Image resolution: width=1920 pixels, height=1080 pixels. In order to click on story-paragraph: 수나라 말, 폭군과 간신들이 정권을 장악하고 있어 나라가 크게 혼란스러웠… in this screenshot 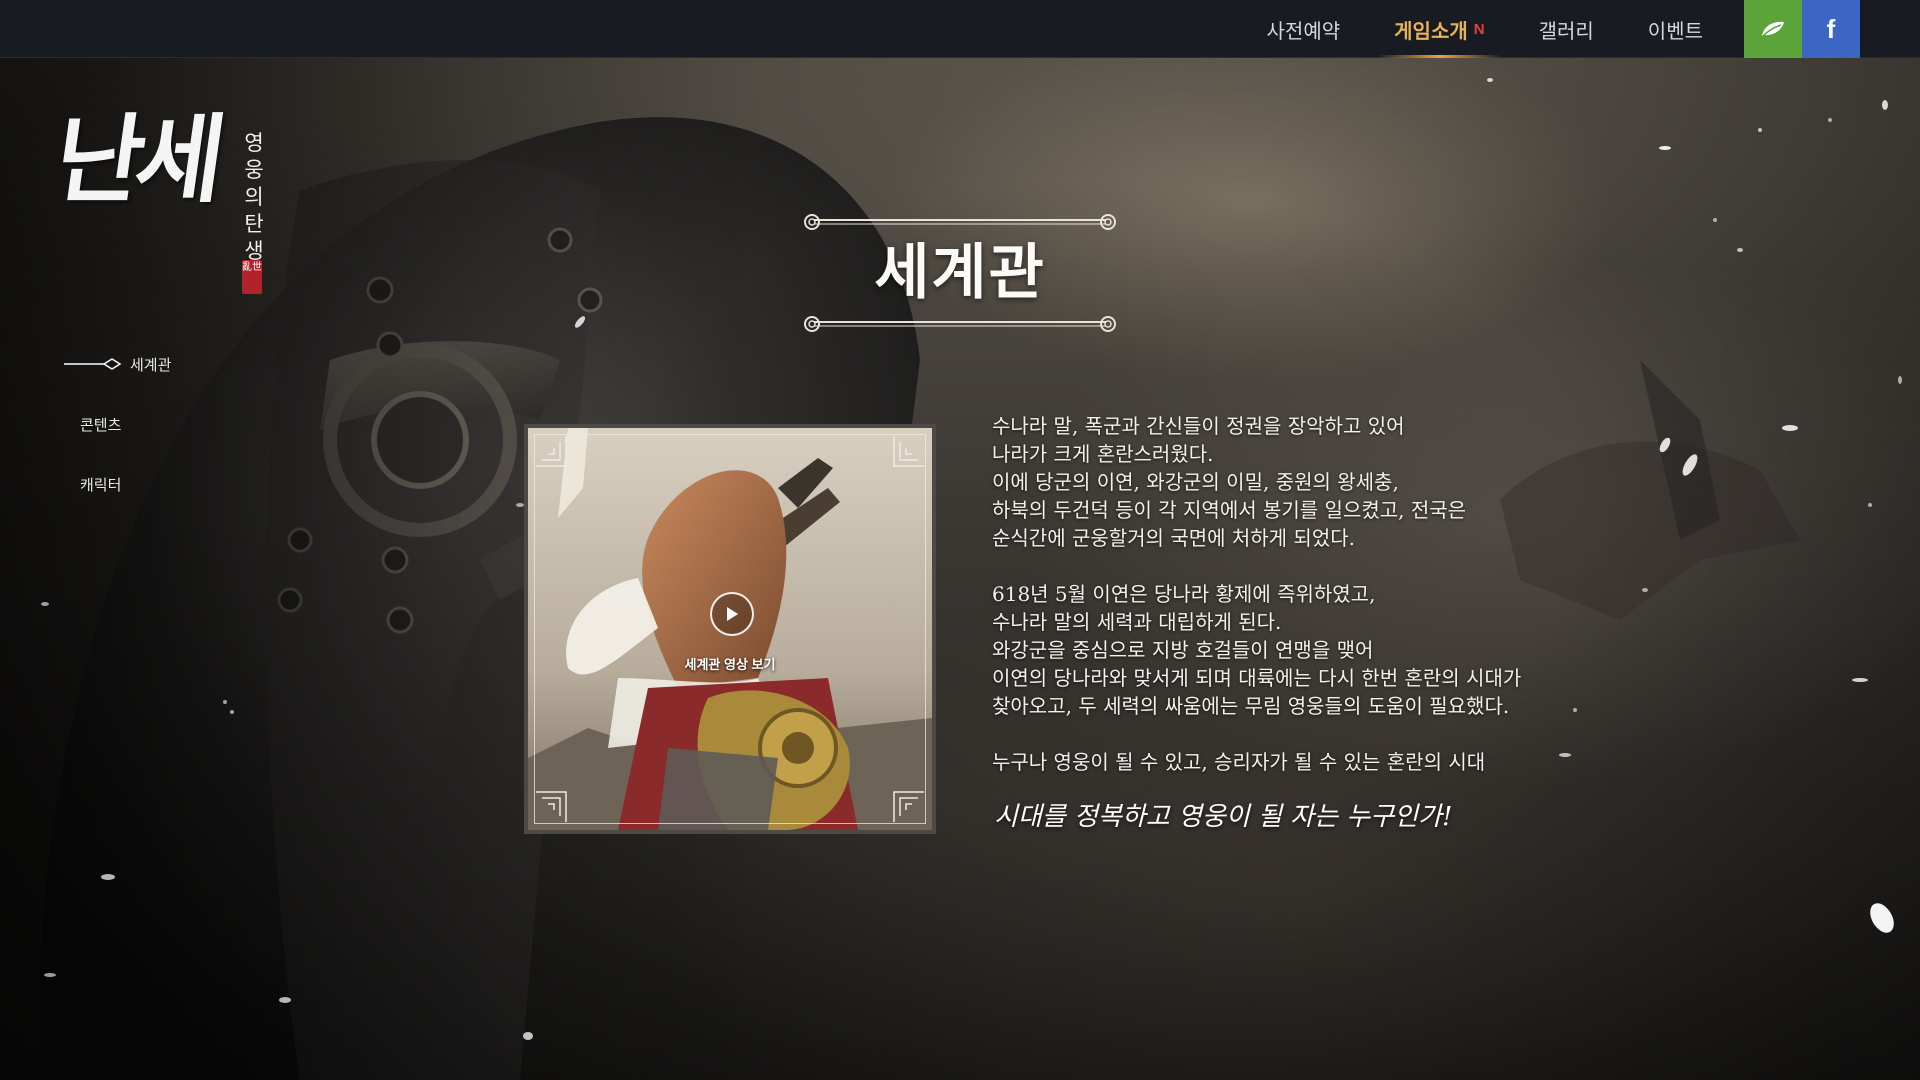, I will do `click(1322, 482)`.